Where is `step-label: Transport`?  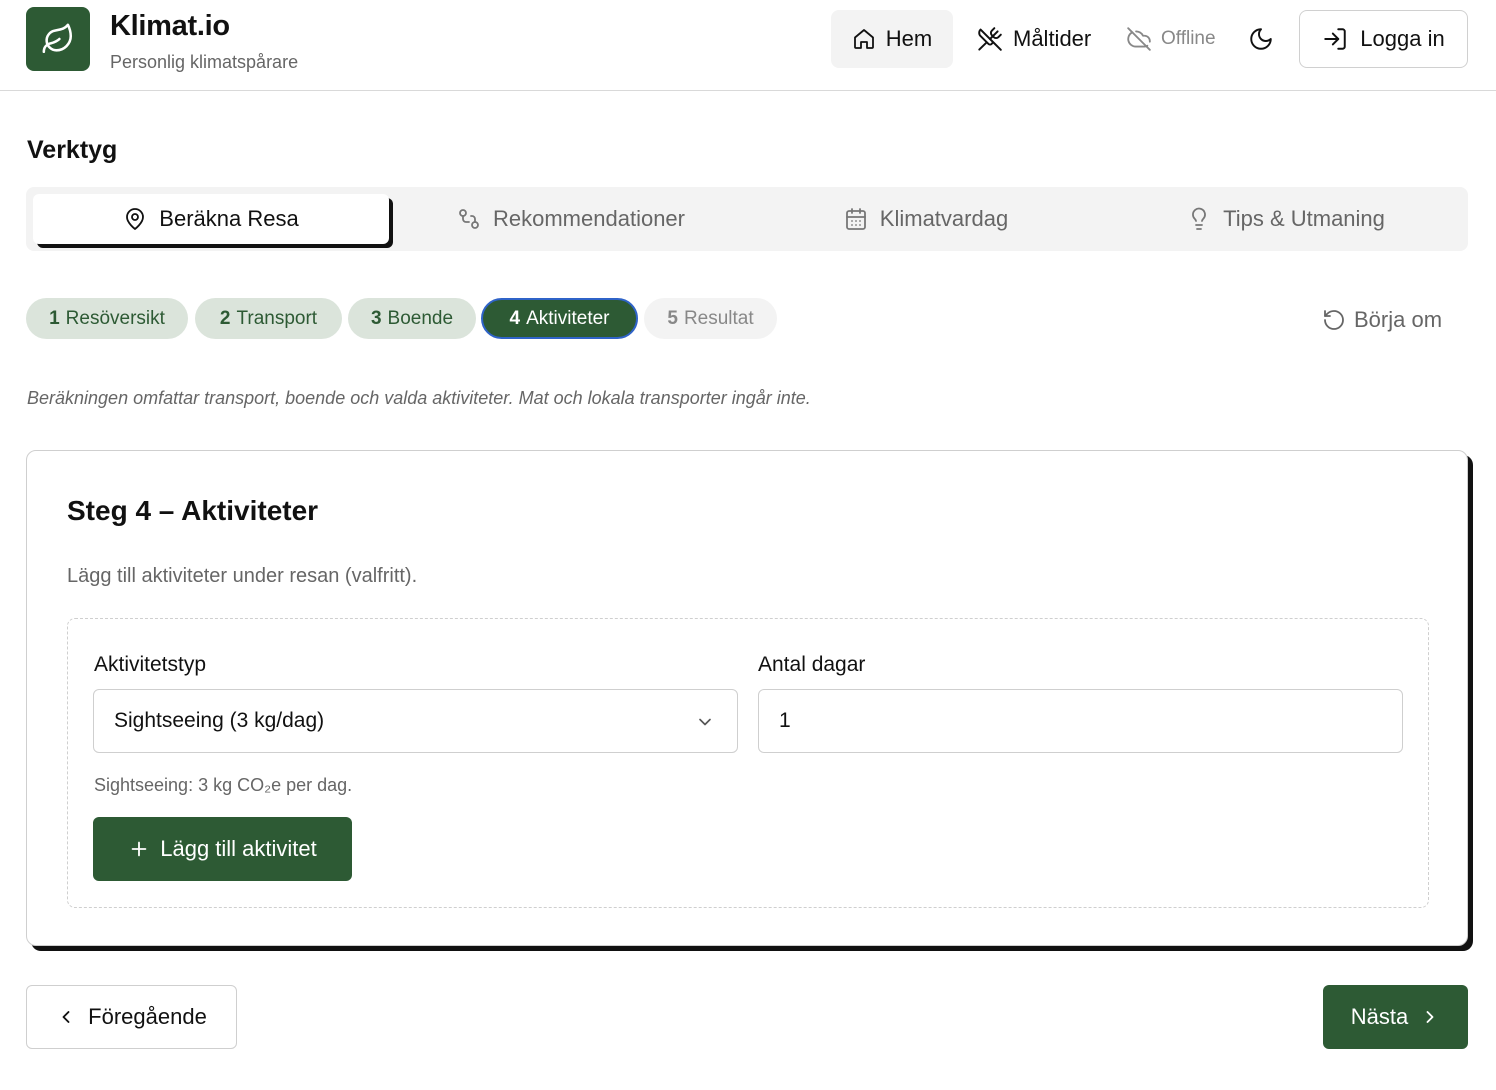
step-label: Transport is located at coordinates (277, 318).